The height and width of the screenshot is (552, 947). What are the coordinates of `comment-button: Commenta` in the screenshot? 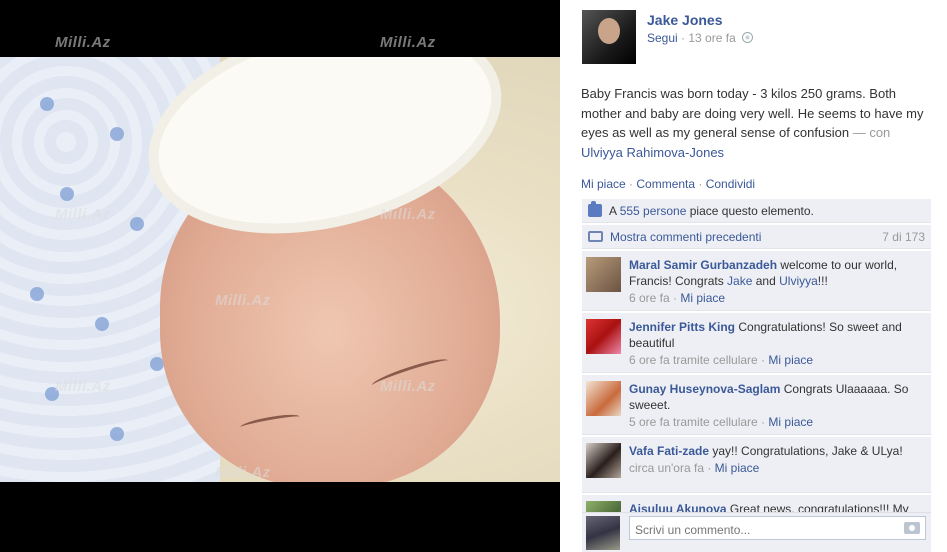 It's located at (665, 184).